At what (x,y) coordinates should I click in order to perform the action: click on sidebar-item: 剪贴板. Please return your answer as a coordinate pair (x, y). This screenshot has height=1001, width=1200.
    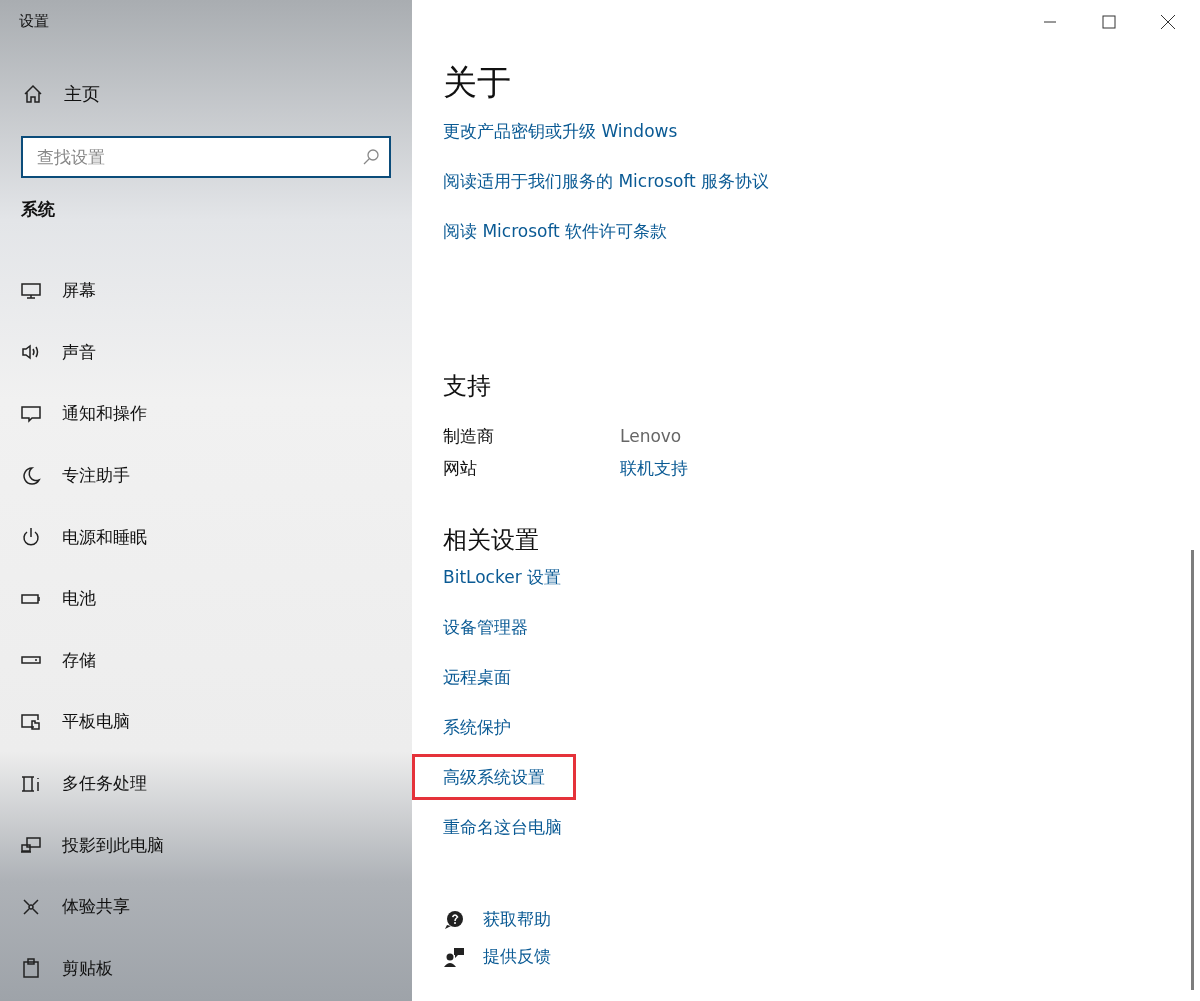
    Looking at the image, I should click on (206, 968).